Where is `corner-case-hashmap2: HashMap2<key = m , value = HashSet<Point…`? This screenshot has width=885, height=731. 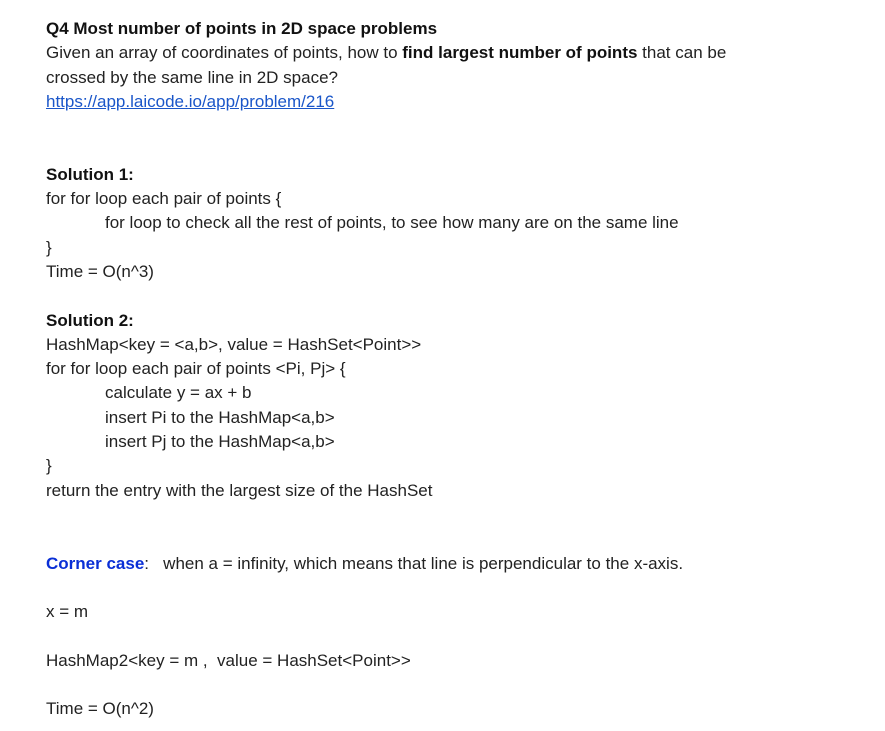 corner-case-hashmap2: HashMap2<key = m , value = HashSet<Point… is located at coordinates (228, 660).